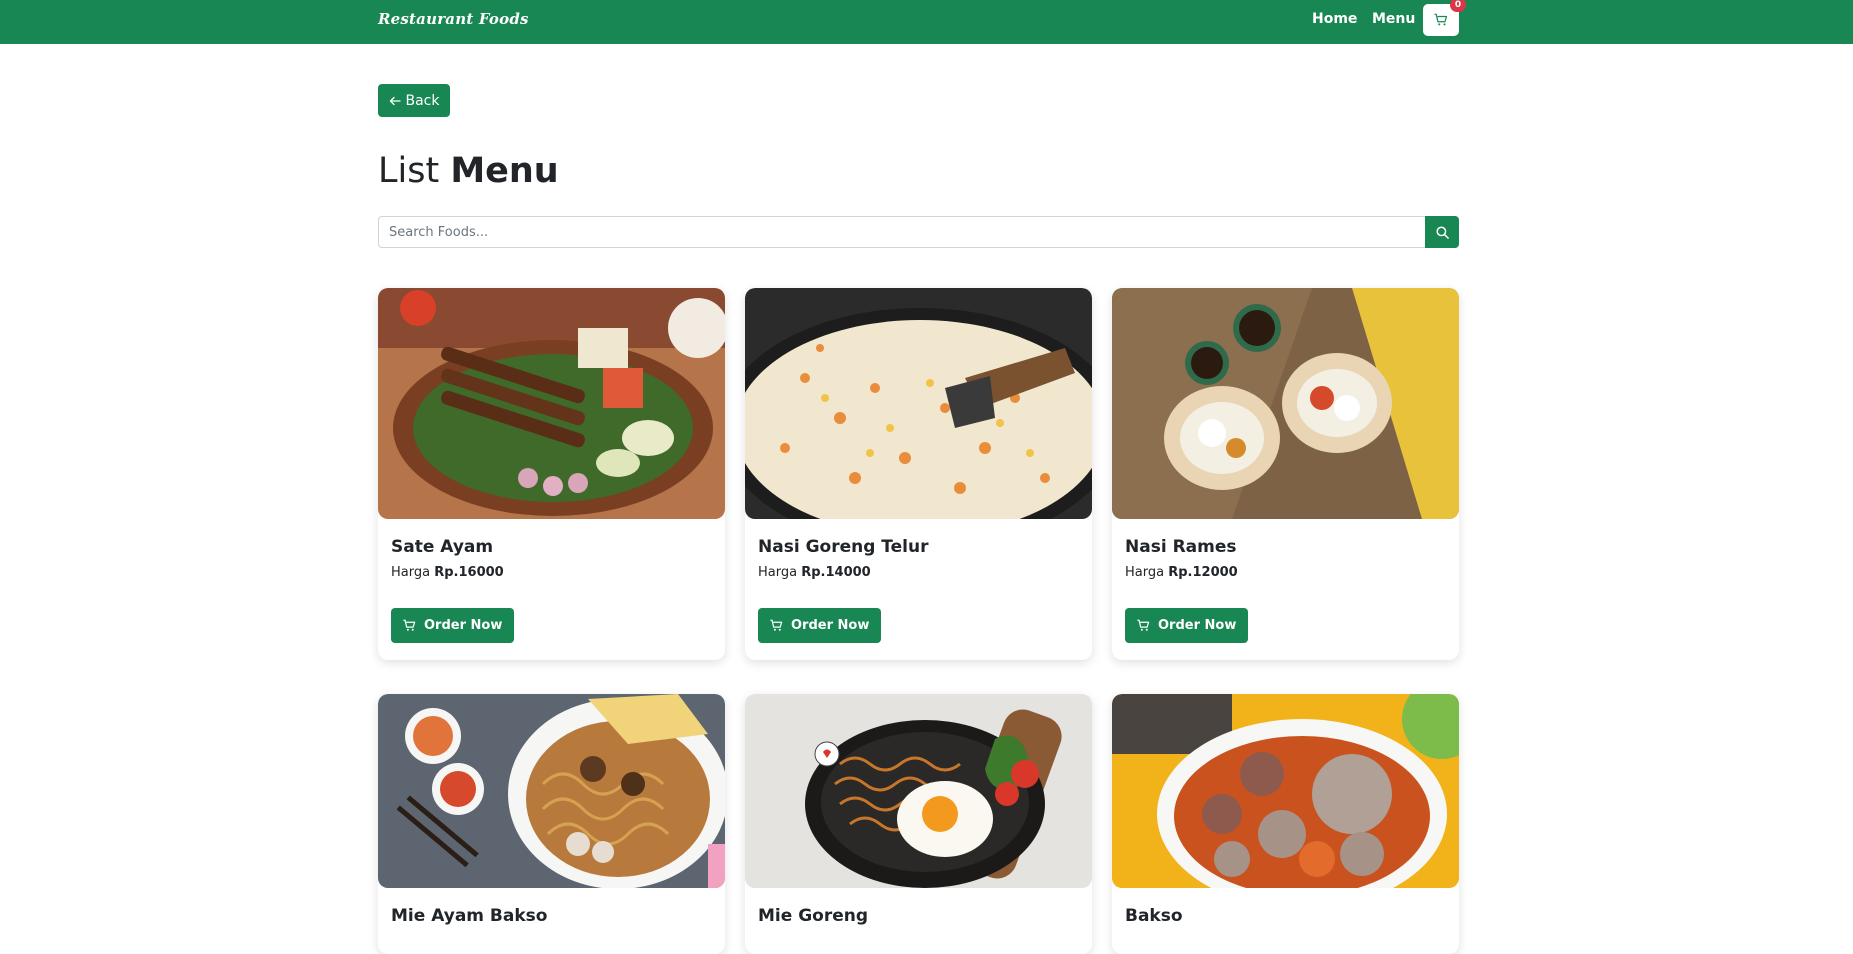  Describe the element at coordinates (1203, 572) in the screenshot. I see `price-value: Rp.12000` at that location.